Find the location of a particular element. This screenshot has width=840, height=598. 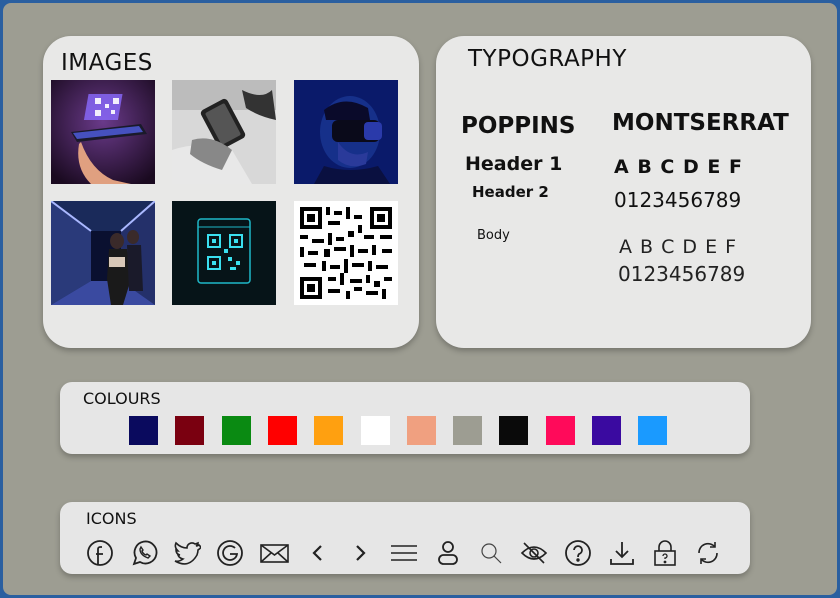

icons-title: ICONS is located at coordinates (111, 518).